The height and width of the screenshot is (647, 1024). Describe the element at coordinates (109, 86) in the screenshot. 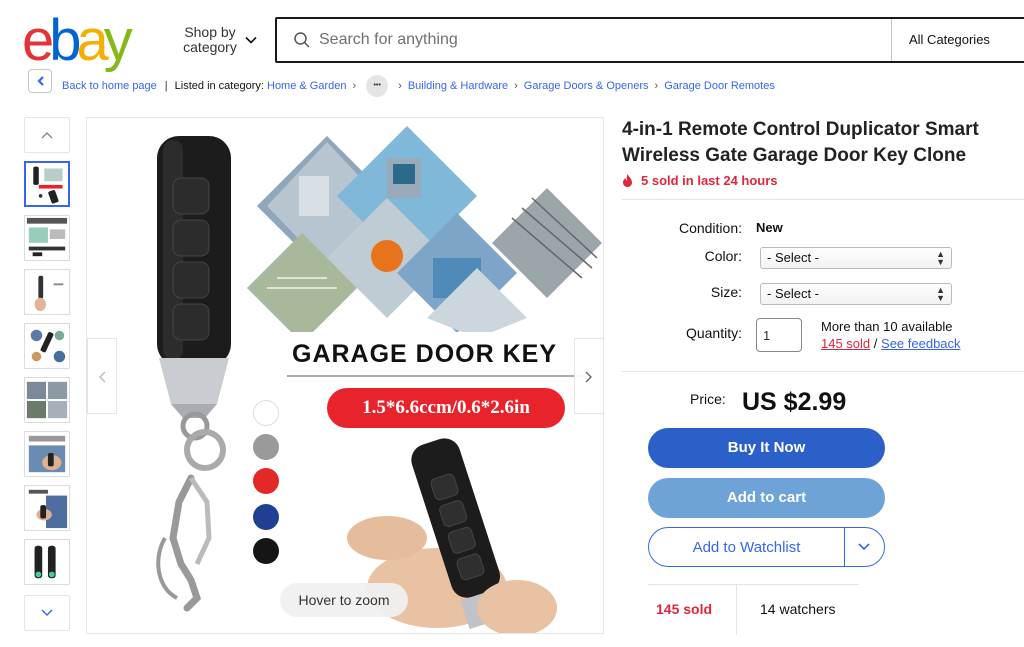

I see `back-to-home-link: Back to home page` at that location.